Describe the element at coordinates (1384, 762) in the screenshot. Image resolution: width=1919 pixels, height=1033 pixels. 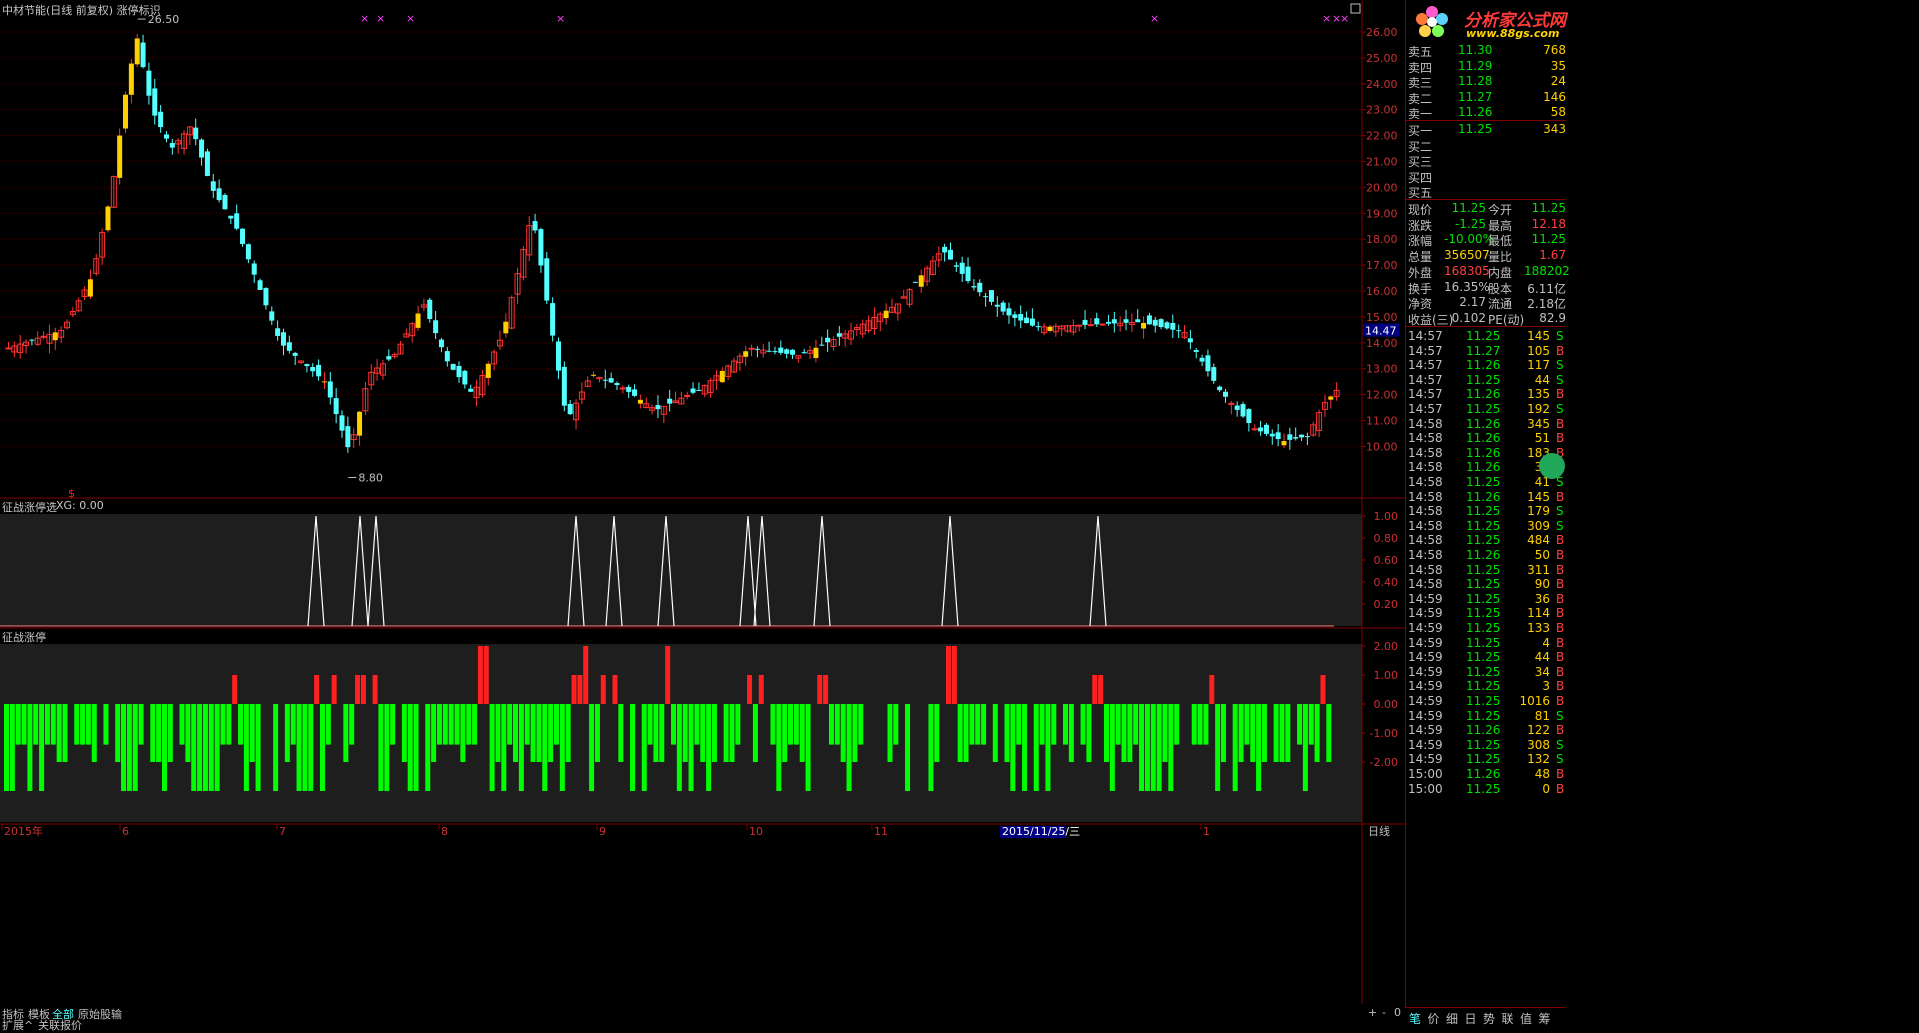
I see `panel2-tick-label: -2.00` at that location.